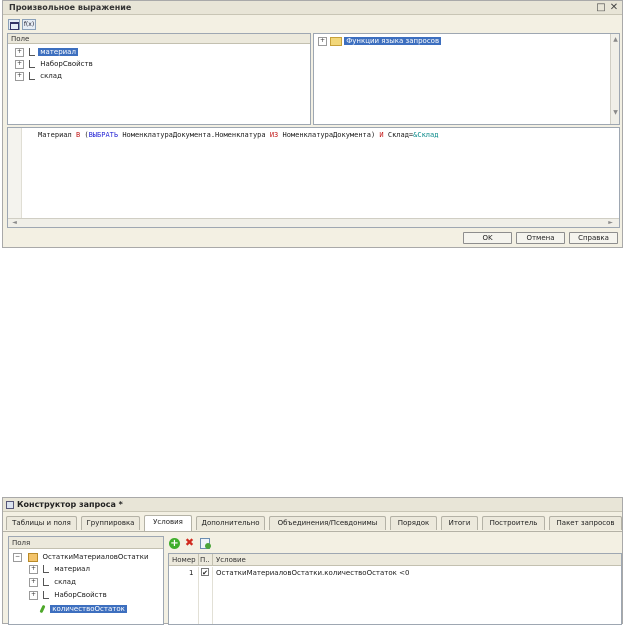 Image resolution: width=626 pixels, height=625 pixels. Describe the element at coordinates (610, 222) in the screenshot. I see `scroll-right-icon: ►` at that location.